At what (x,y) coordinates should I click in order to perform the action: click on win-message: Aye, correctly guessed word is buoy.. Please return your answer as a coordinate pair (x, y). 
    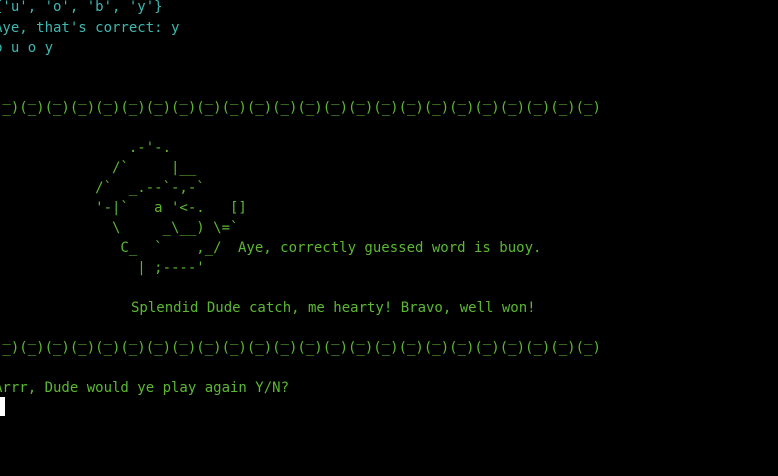
    Looking at the image, I should click on (390, 248).